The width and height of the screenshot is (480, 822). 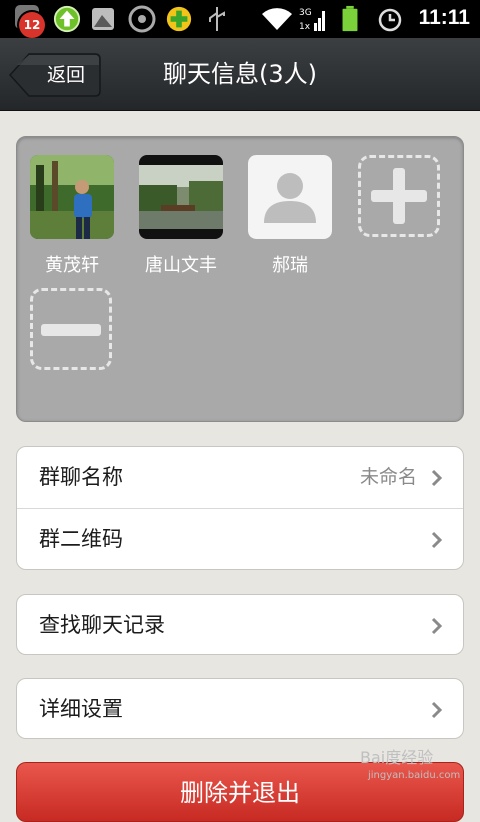 I want to click on wifi-icon, so click(x=277, y=19).